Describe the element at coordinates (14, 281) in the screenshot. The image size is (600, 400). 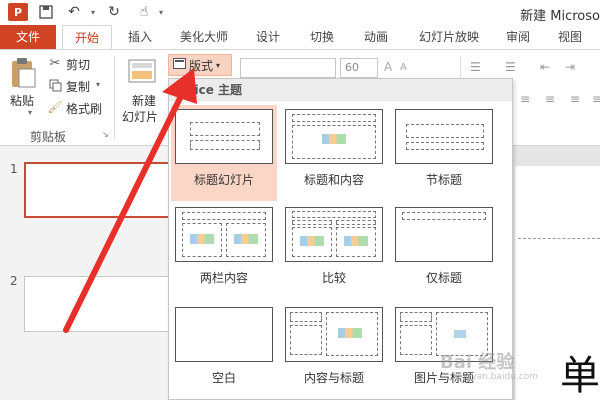
I see `slide-number: 2` at that location.